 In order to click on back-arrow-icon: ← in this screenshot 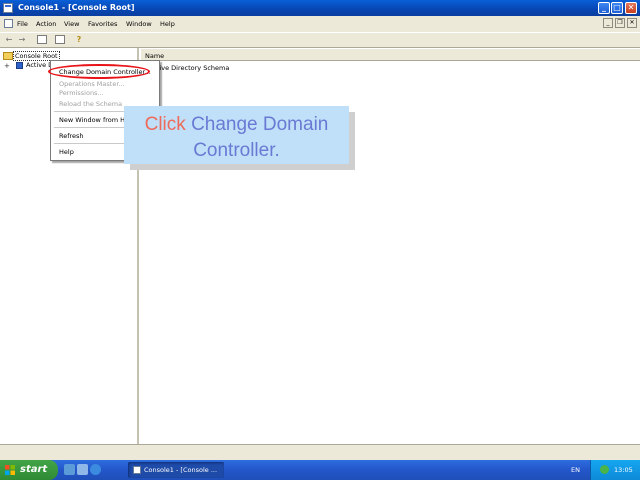, I will do `click(9, 39)`.